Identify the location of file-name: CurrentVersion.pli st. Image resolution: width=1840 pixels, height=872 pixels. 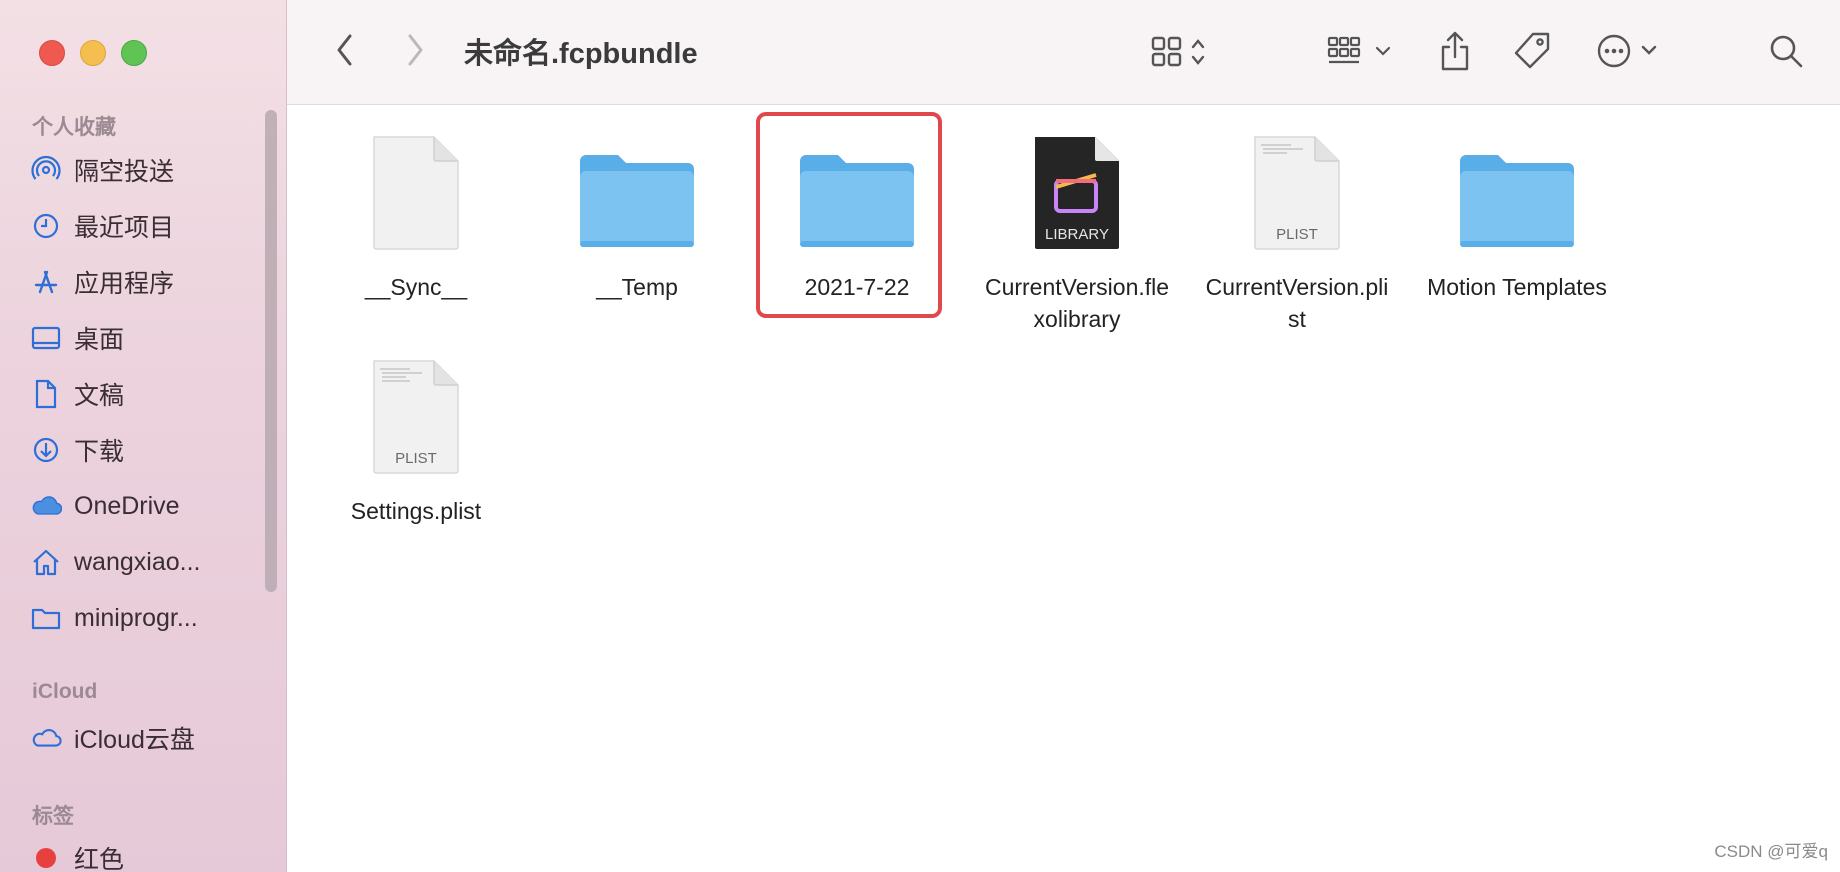
(1297, 303).